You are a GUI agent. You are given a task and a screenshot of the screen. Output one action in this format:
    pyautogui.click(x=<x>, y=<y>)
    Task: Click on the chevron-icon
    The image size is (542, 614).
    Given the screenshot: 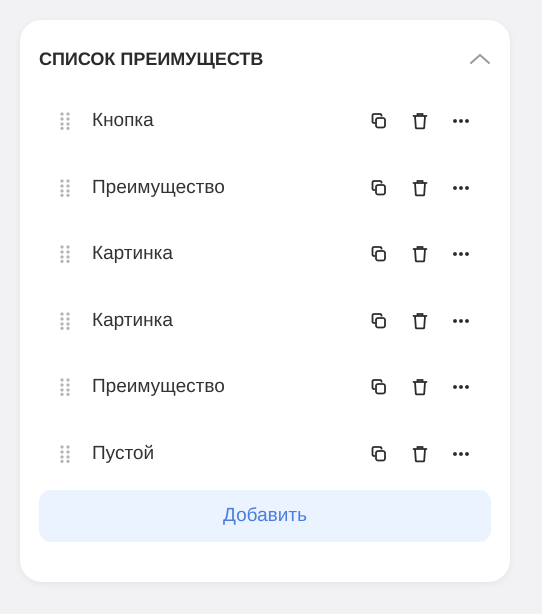 What is the action you would take?
    pyautogui.click(x=480, y=59)
    